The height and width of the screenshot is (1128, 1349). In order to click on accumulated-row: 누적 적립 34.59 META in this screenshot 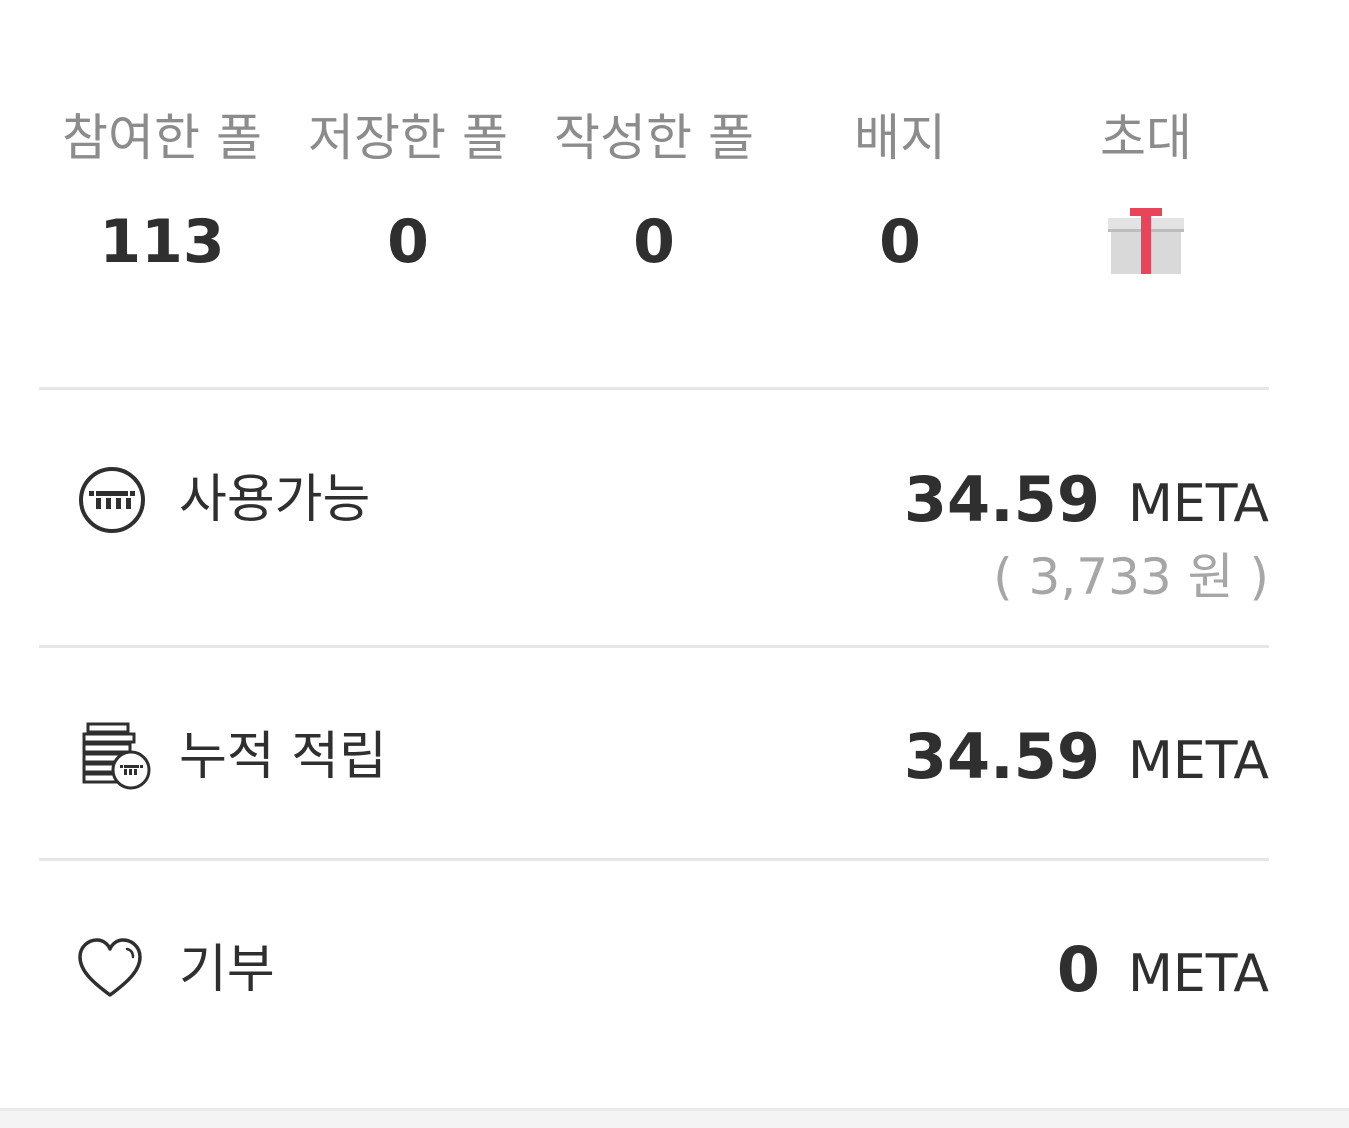, I will do `click(654, 762)`.